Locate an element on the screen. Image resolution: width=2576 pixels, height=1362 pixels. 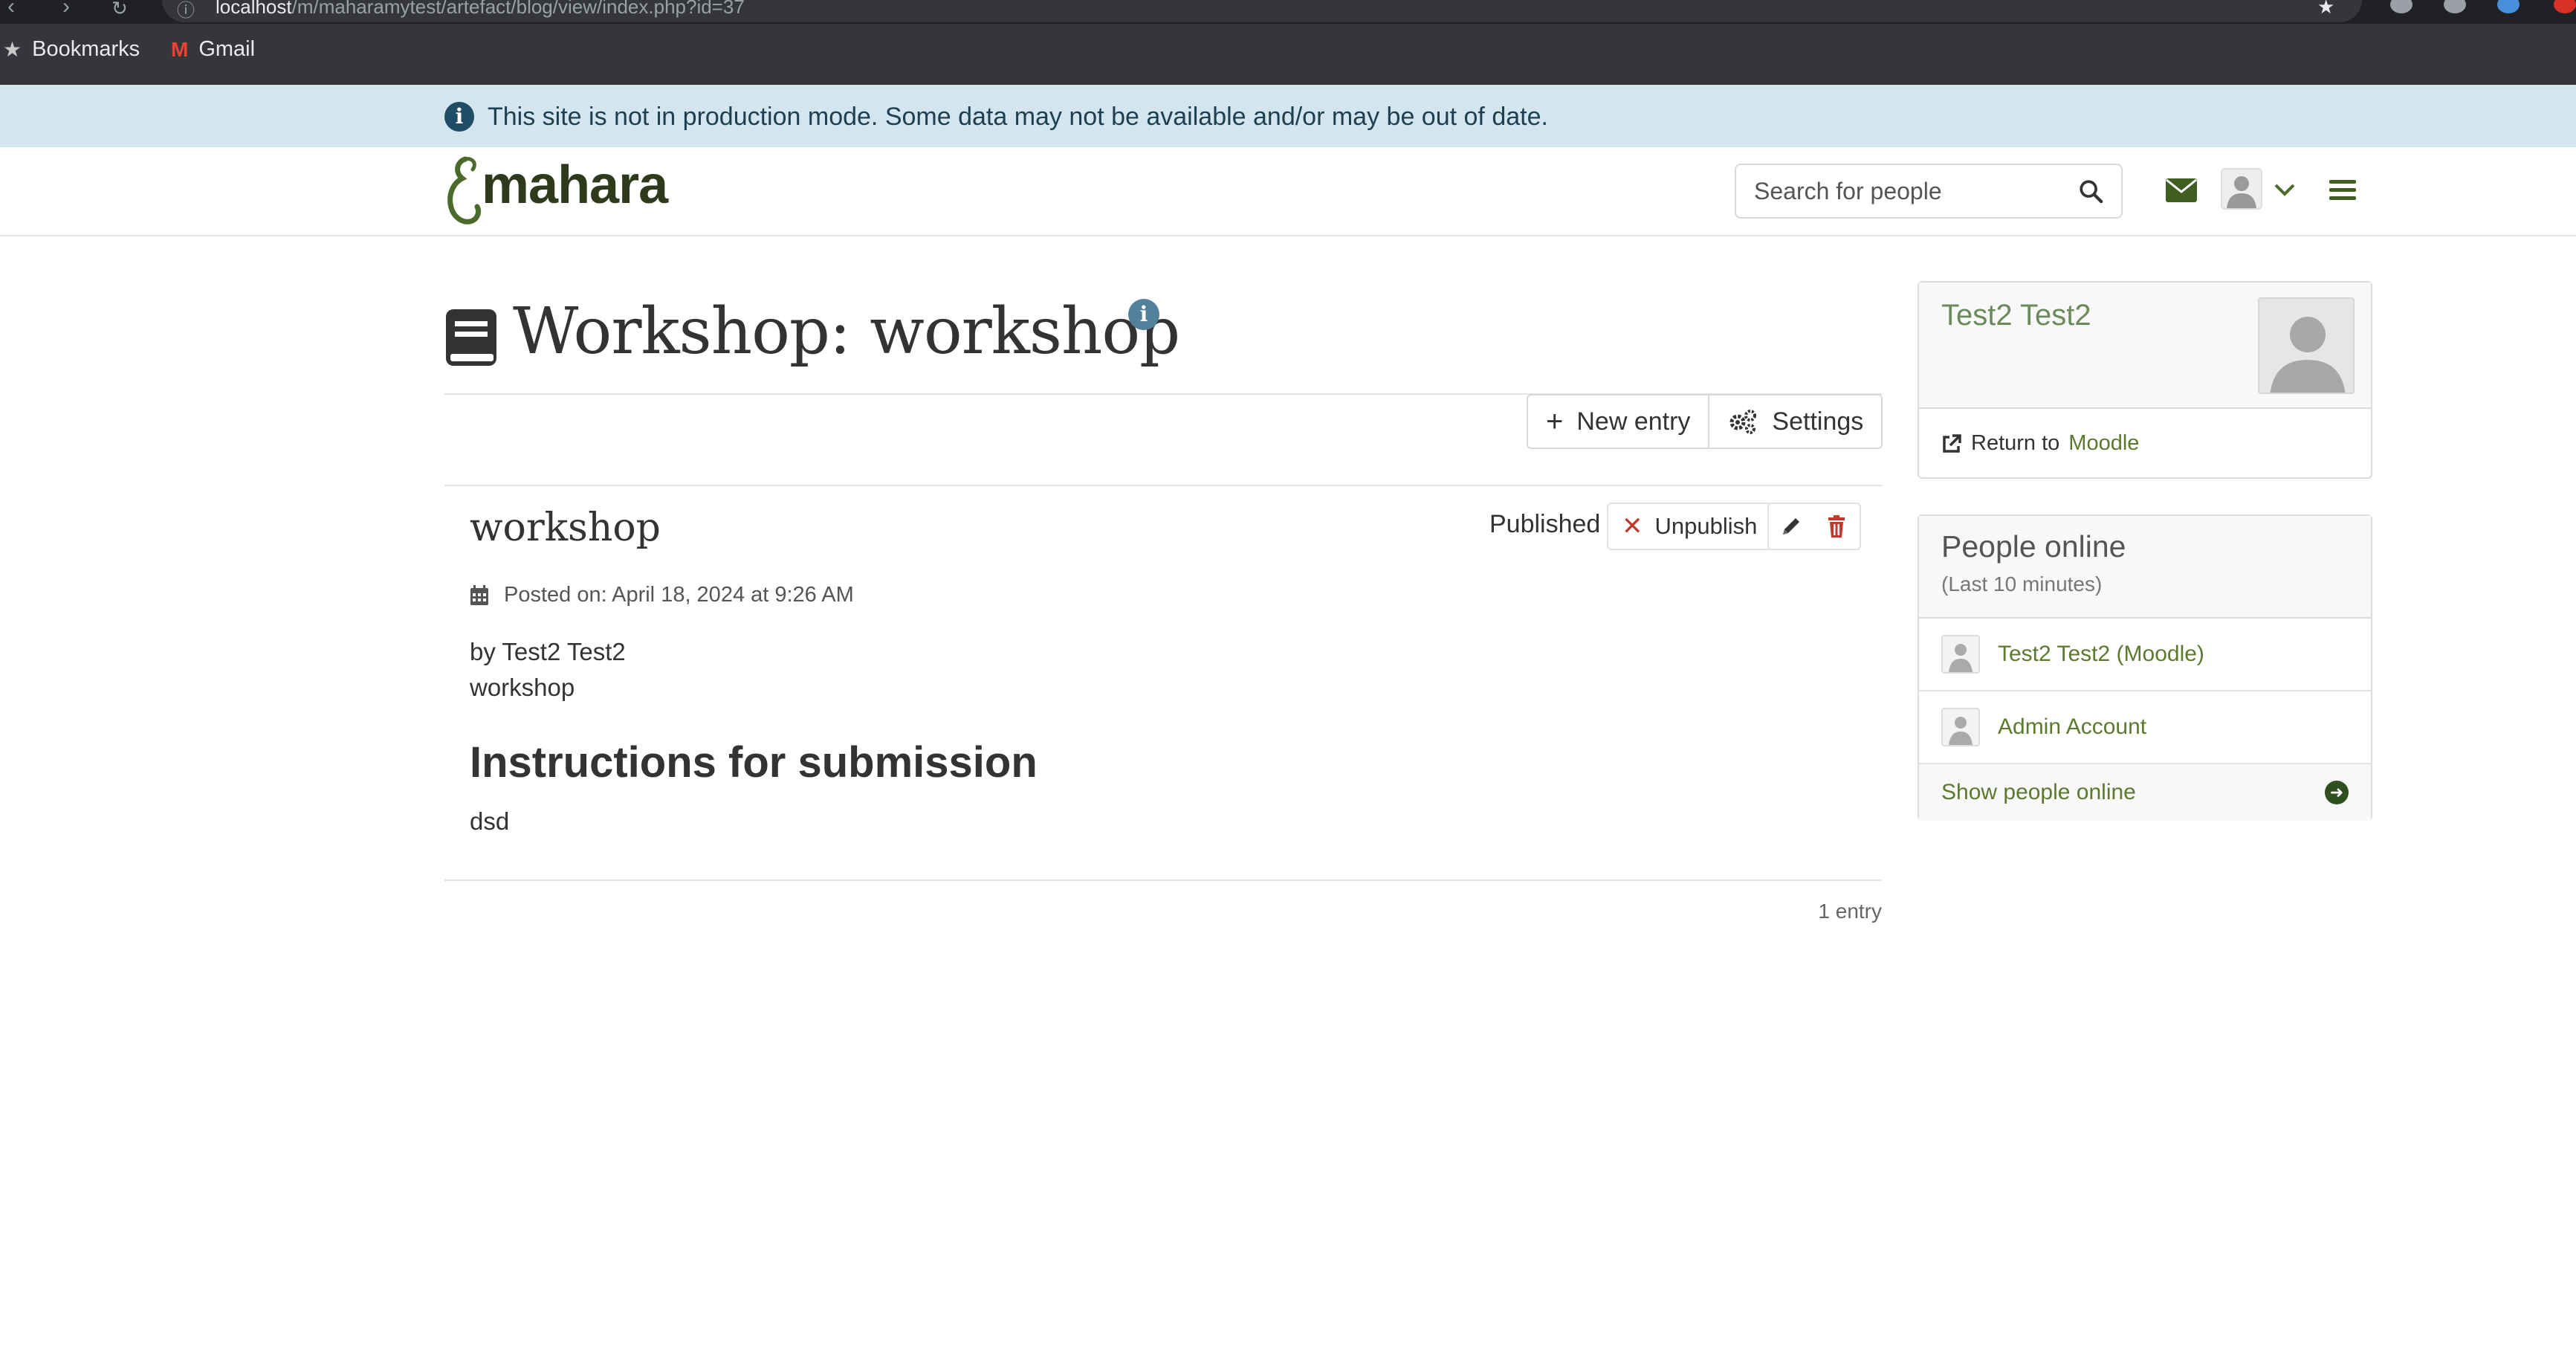
settings-label: Settings is located at coordinates (1818, 421).